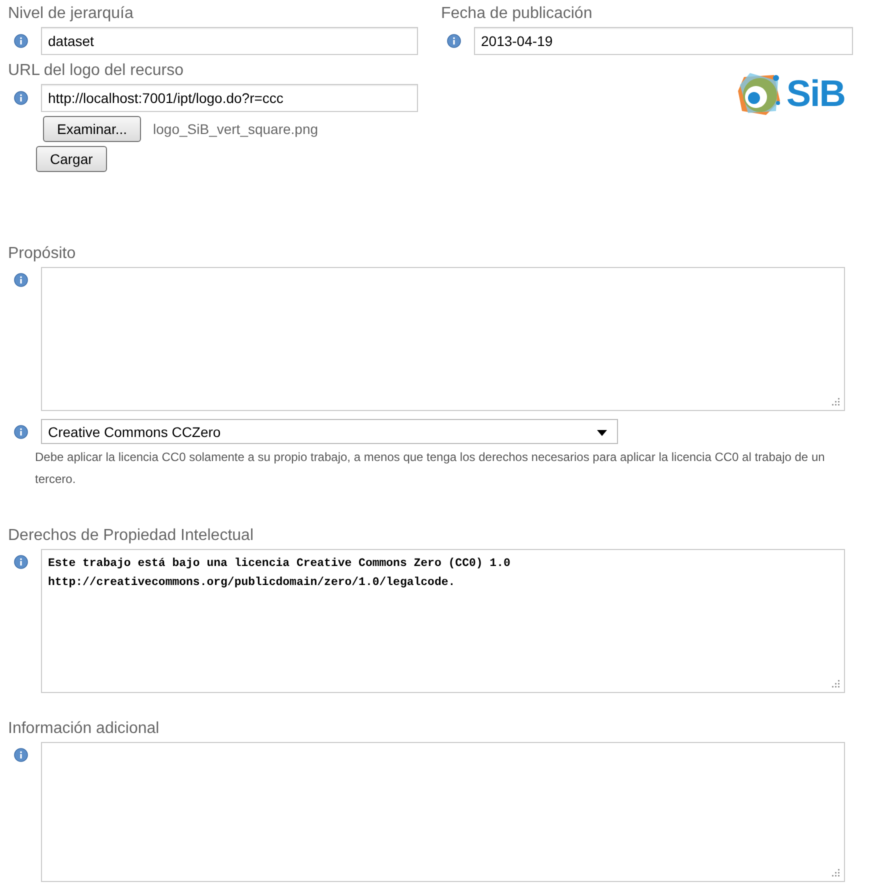 This screenshot has width=877, height=885. What do you see at coordinates (235, 129) in the screenshot?
I see `file-name: logo_SiB_vert_square.png` at bounding box center [235, 129].